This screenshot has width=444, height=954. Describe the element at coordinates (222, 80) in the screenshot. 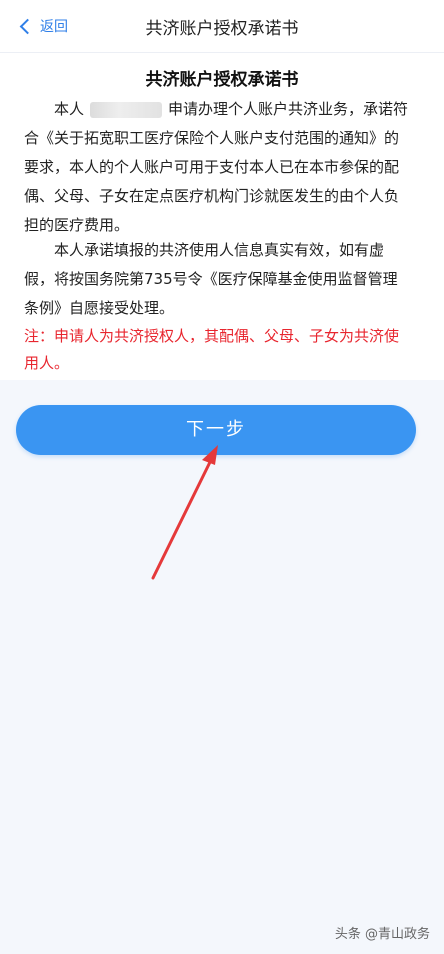

I see `document-title: 共济账户授权承诺书` at that location.